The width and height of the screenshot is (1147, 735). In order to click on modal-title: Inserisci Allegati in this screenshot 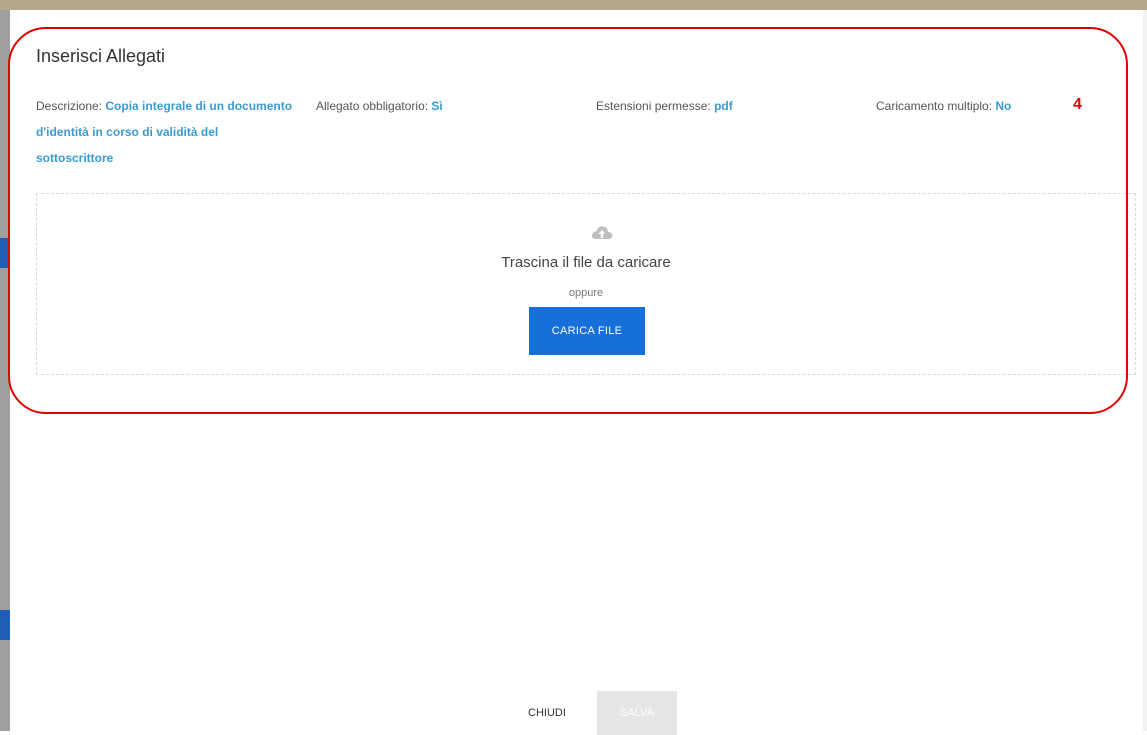, I will do `click(101, 56)`.